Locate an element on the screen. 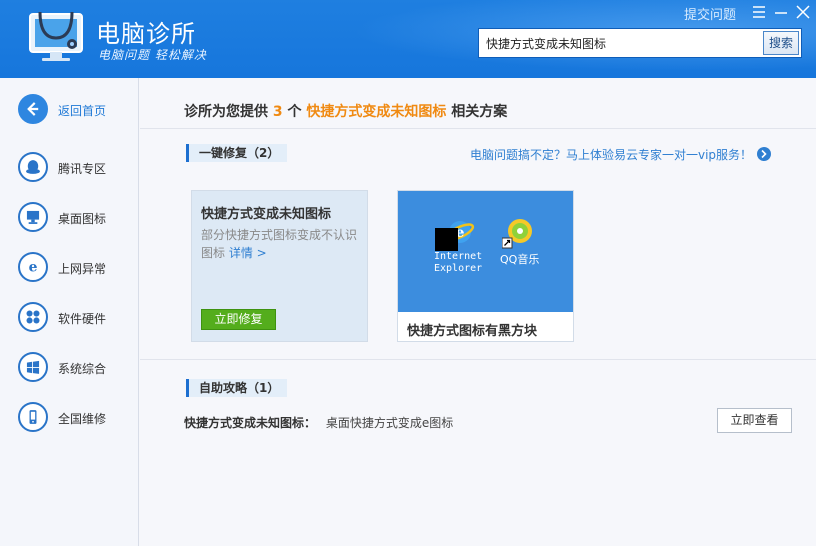  sidebar-item-label: 腾讯专区 is located at coordinates (82, 169).